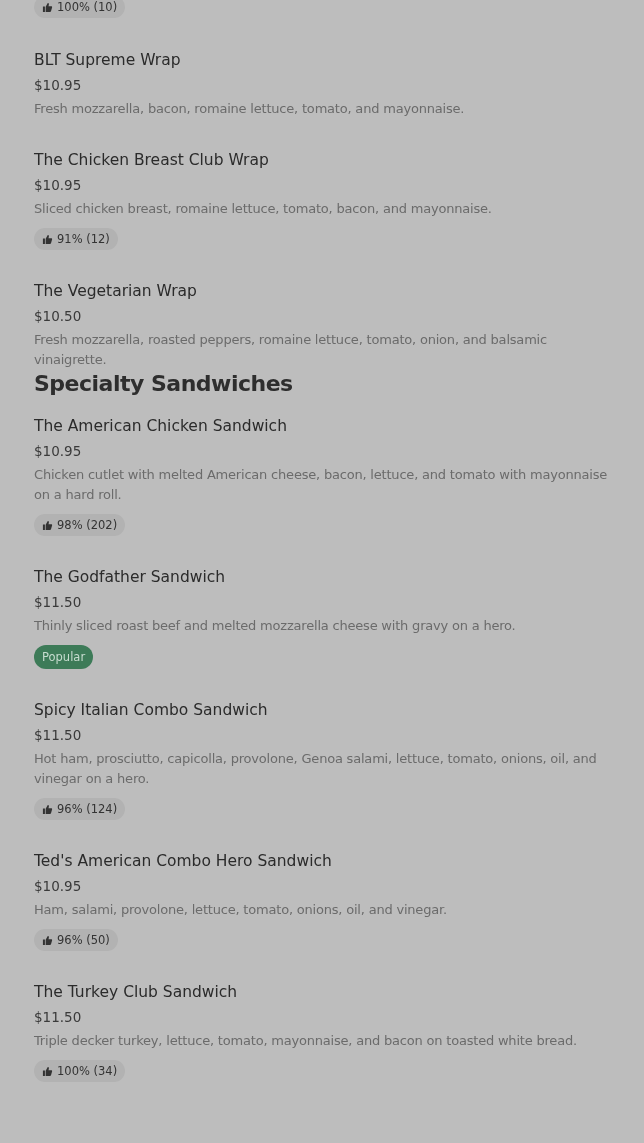  What do you see at coordinates (76, 940) in the screenshot?
I see `rating-badge: 96% (50)` at bounding box center [76, 940].